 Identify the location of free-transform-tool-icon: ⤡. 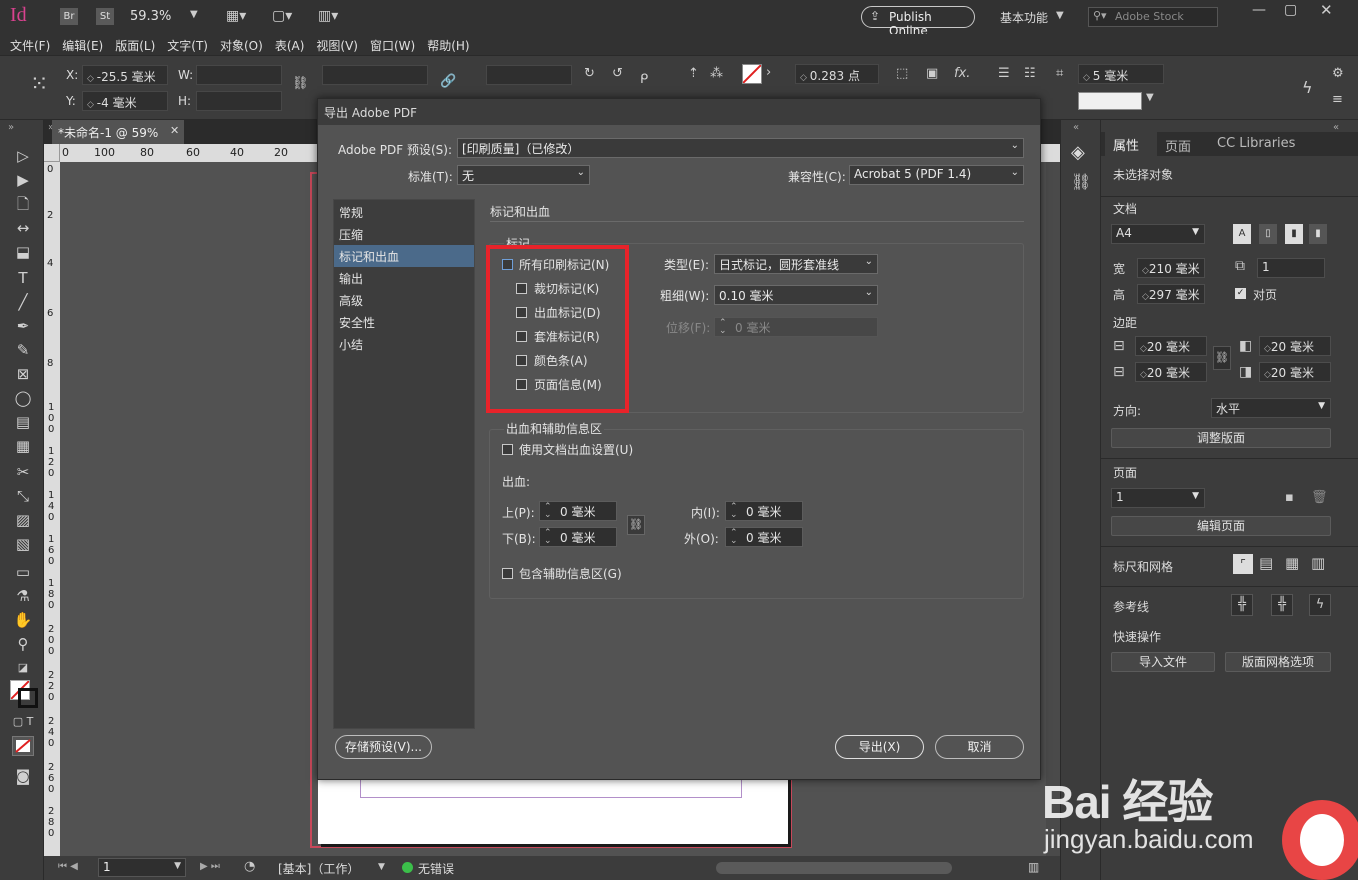
(23, 496).